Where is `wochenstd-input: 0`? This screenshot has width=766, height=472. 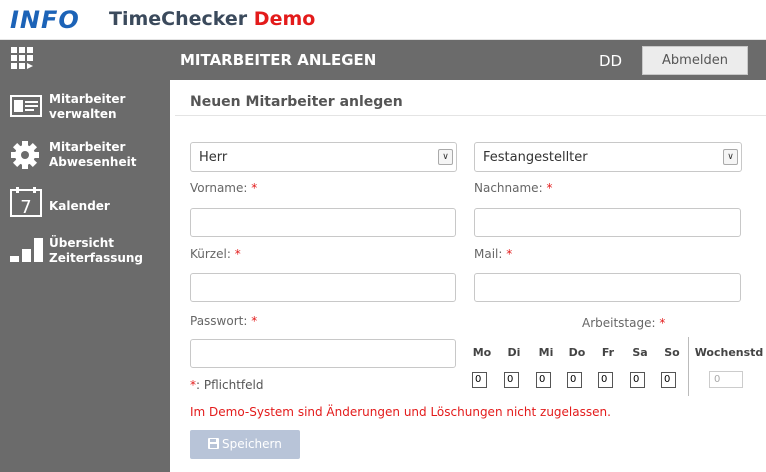
wochenstd-input: 0 is located at coordinates (726, 379).